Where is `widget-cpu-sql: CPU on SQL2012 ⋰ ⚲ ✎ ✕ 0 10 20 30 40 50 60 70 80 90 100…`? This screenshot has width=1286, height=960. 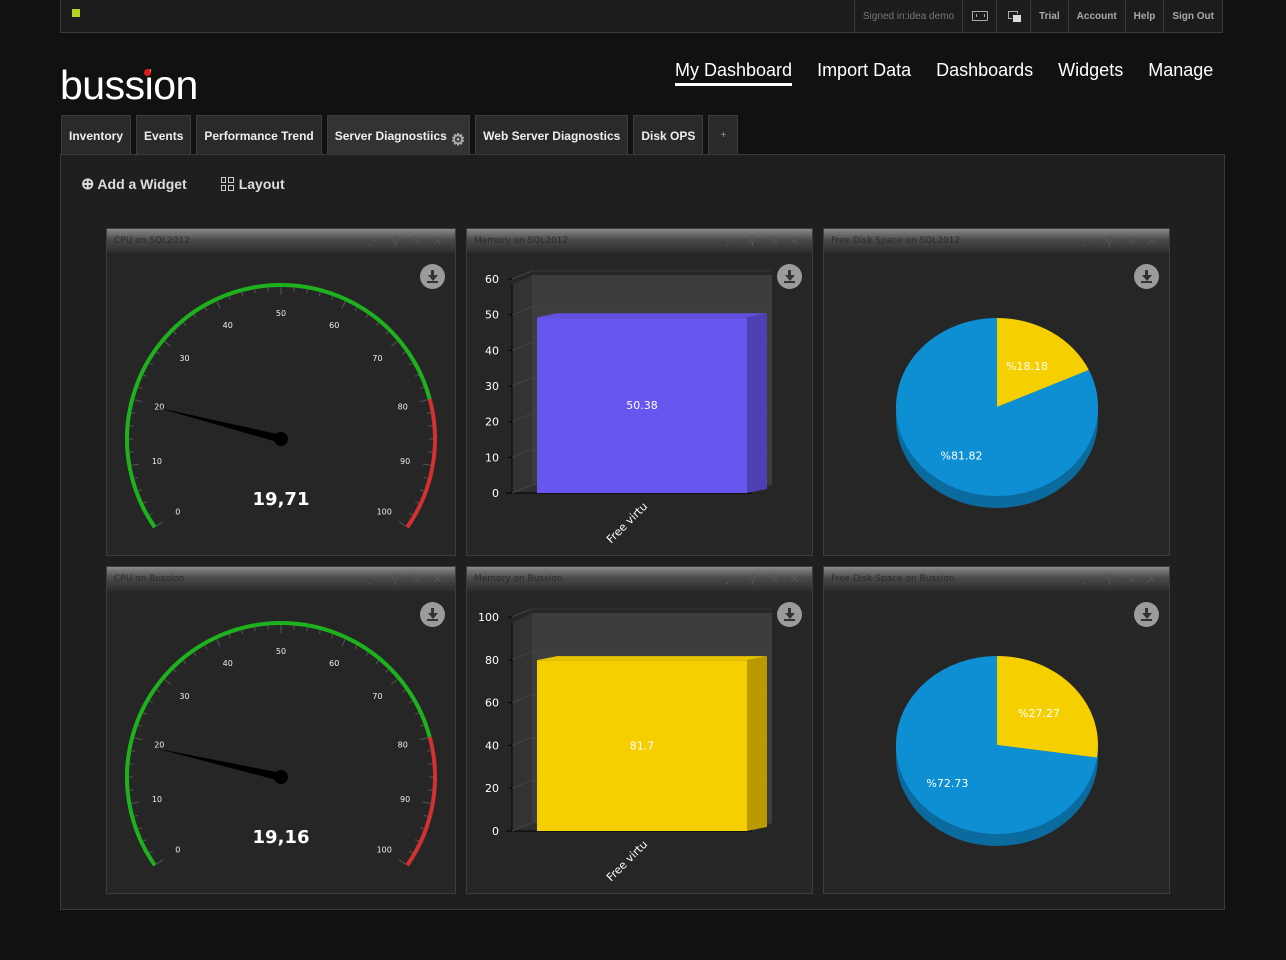
widget-cpu-sql: CPU on SQL2012 ⋰ ⚲ ✎ ✕ 0 10 20 30 40 50 60 70 80 90 100… is located at coordinates (281, 392).